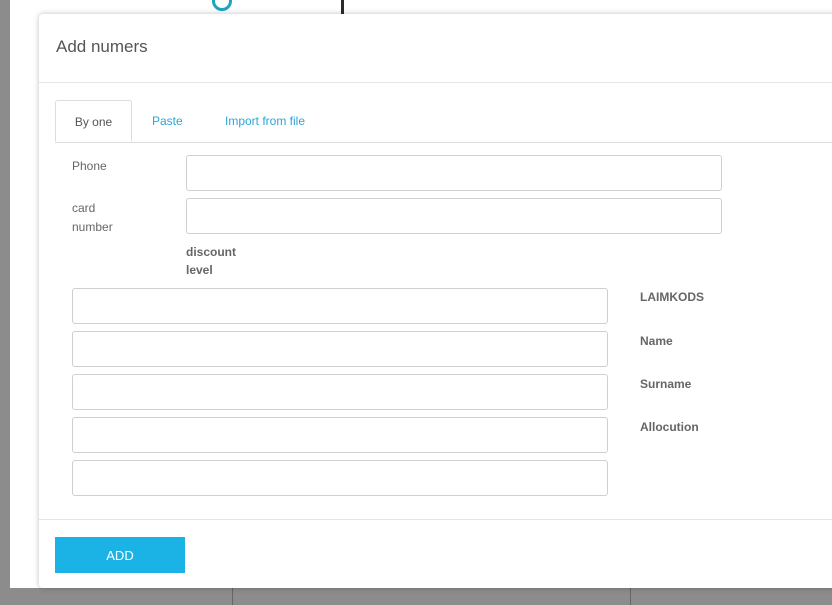 The height and width of the screenshot is (605, 832). Describe the element at coordinates (340, 349) in the screenshot. I see `name-input` at that location.